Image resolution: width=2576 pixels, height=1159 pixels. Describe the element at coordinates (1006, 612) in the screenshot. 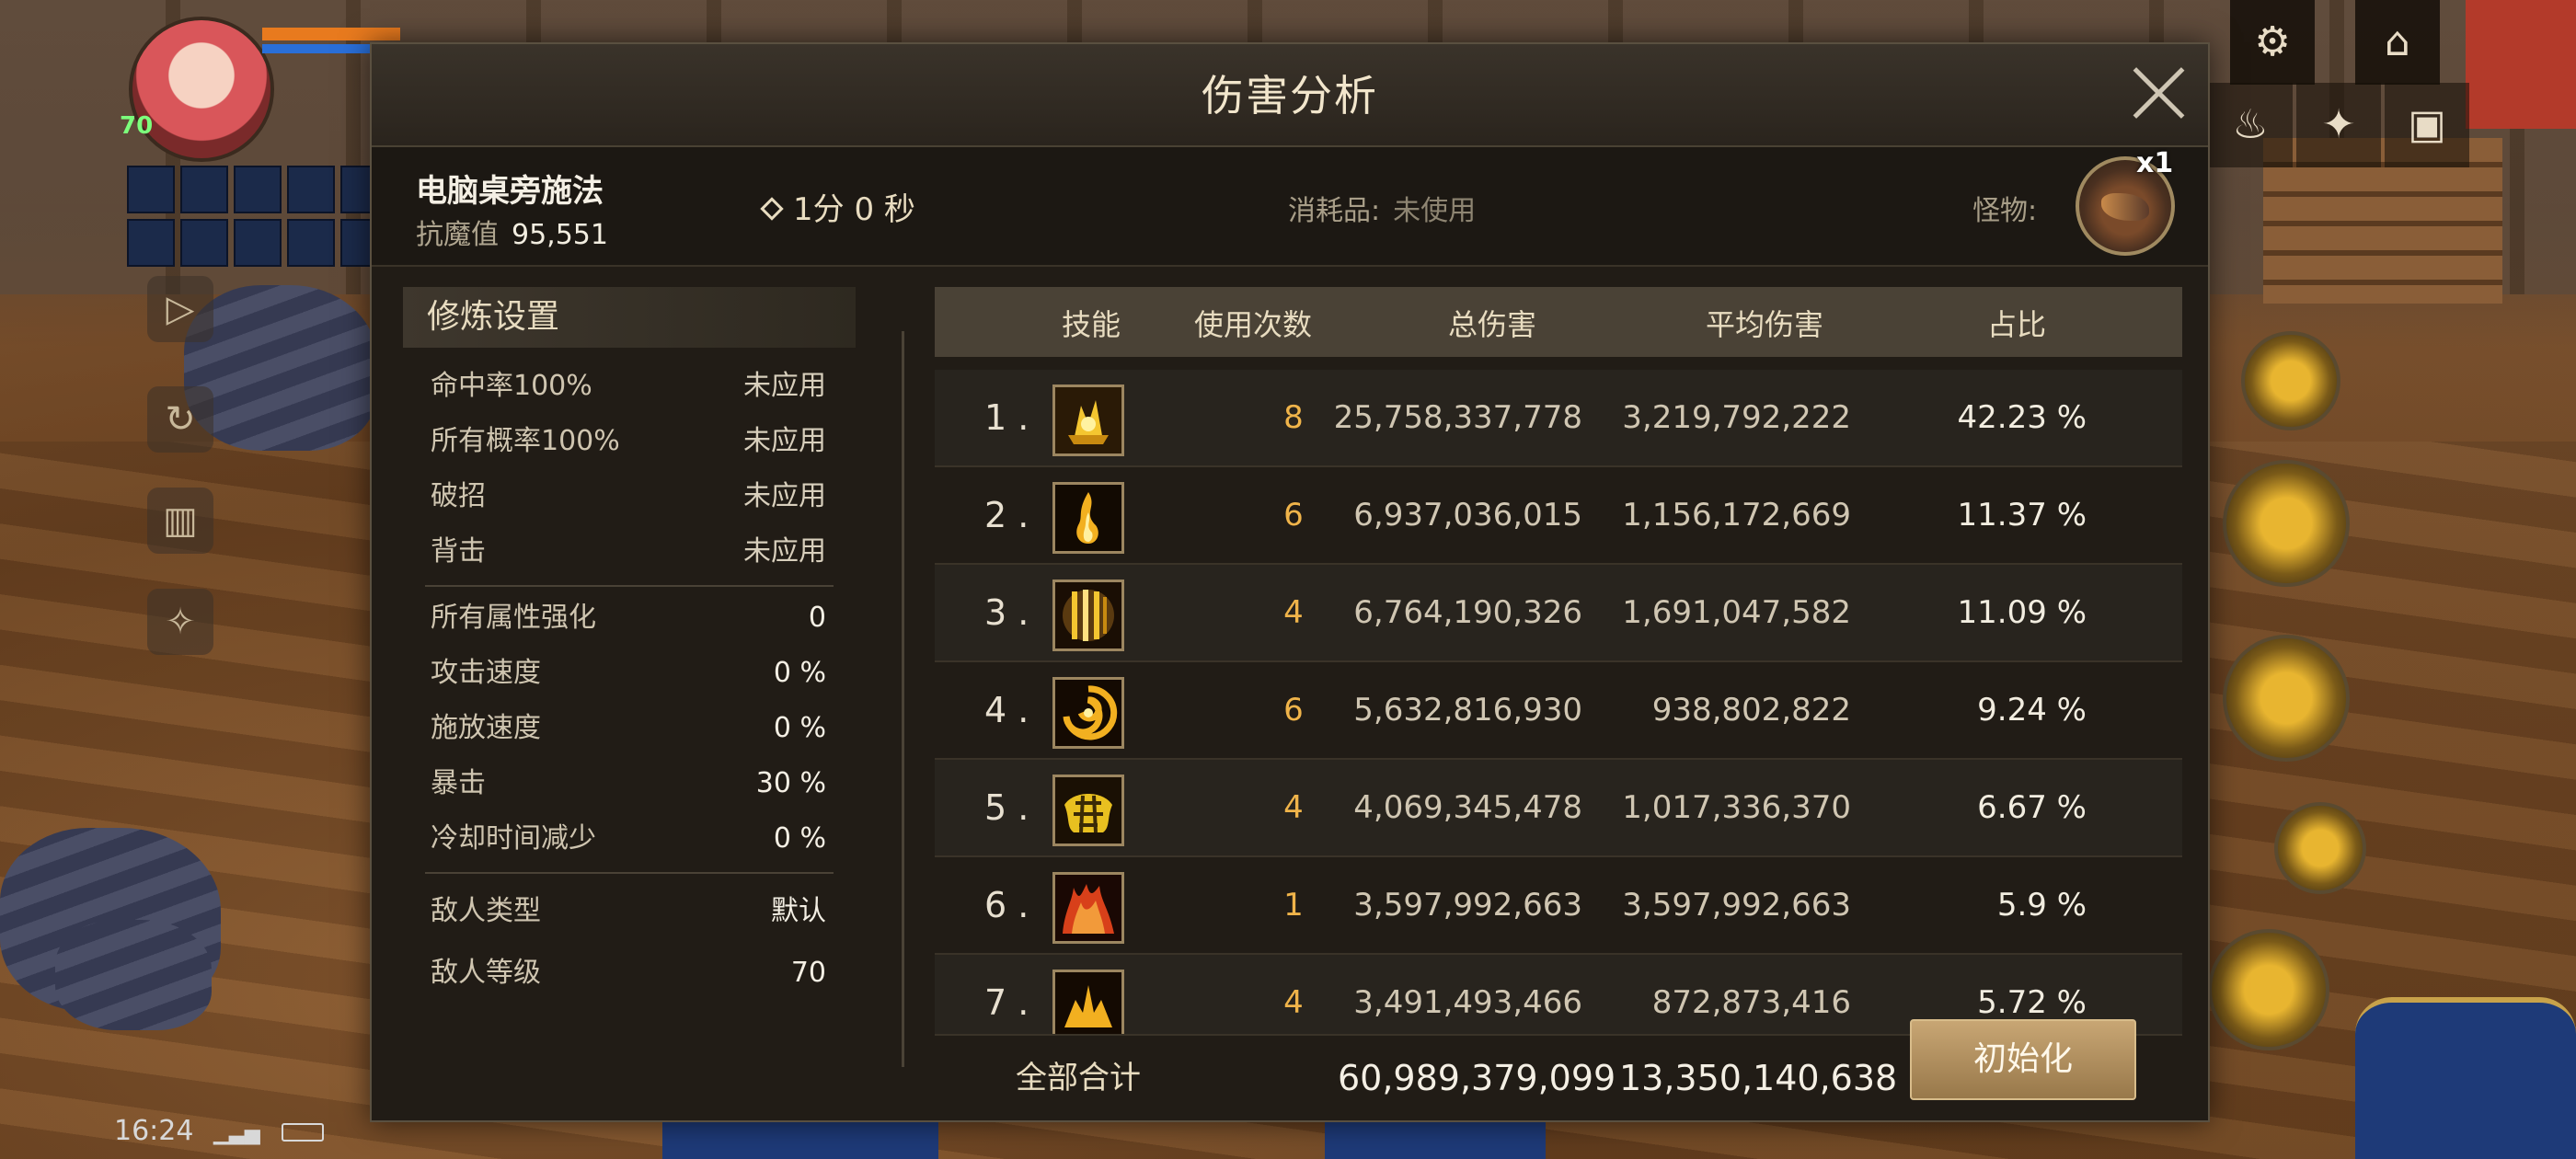

I see `row-rank: 3 .` at that location.